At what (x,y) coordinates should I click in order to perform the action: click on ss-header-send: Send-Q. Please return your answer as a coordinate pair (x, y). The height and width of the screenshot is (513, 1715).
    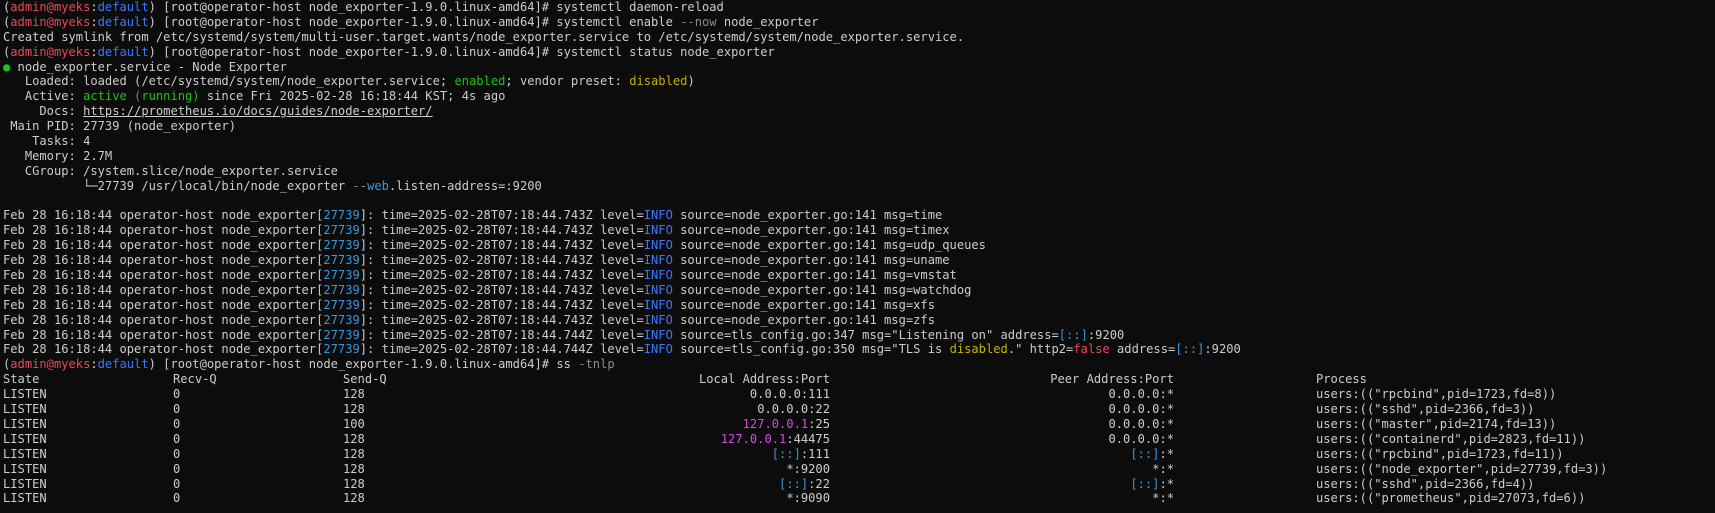
    Looking at the image, I should click on (365, 379).